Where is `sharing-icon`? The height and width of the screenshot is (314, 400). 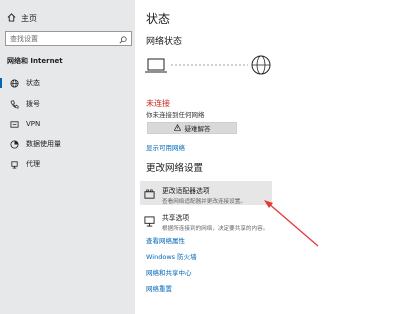 sharing-icon is located at coordinates (151, 221).